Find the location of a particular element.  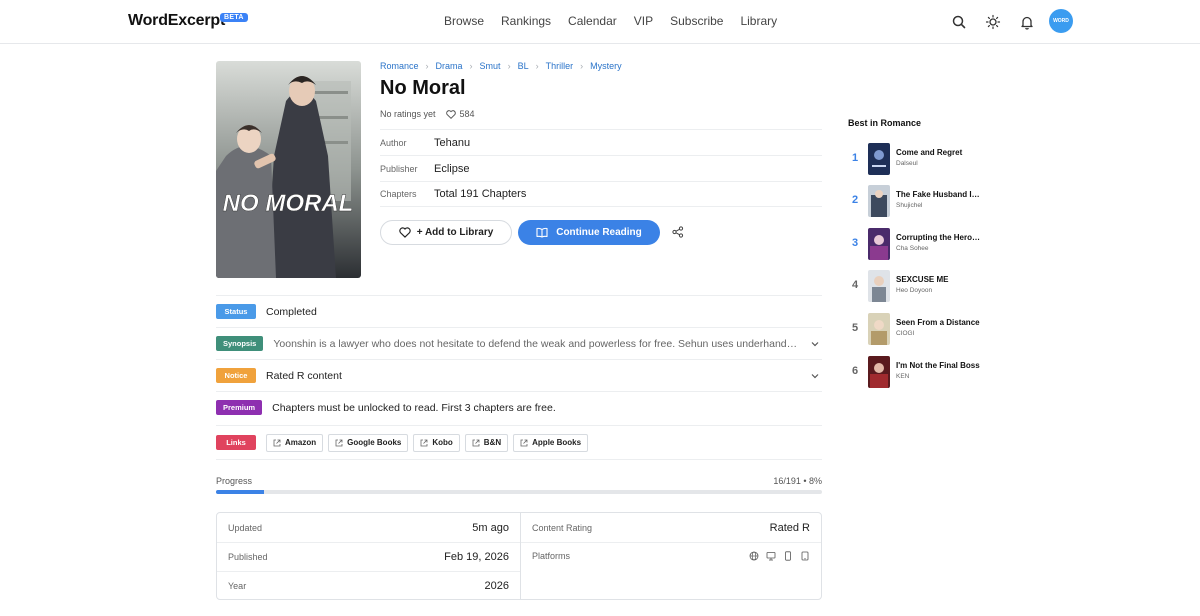

nav-rankings: Rankings is located at coordinates (526, 21).